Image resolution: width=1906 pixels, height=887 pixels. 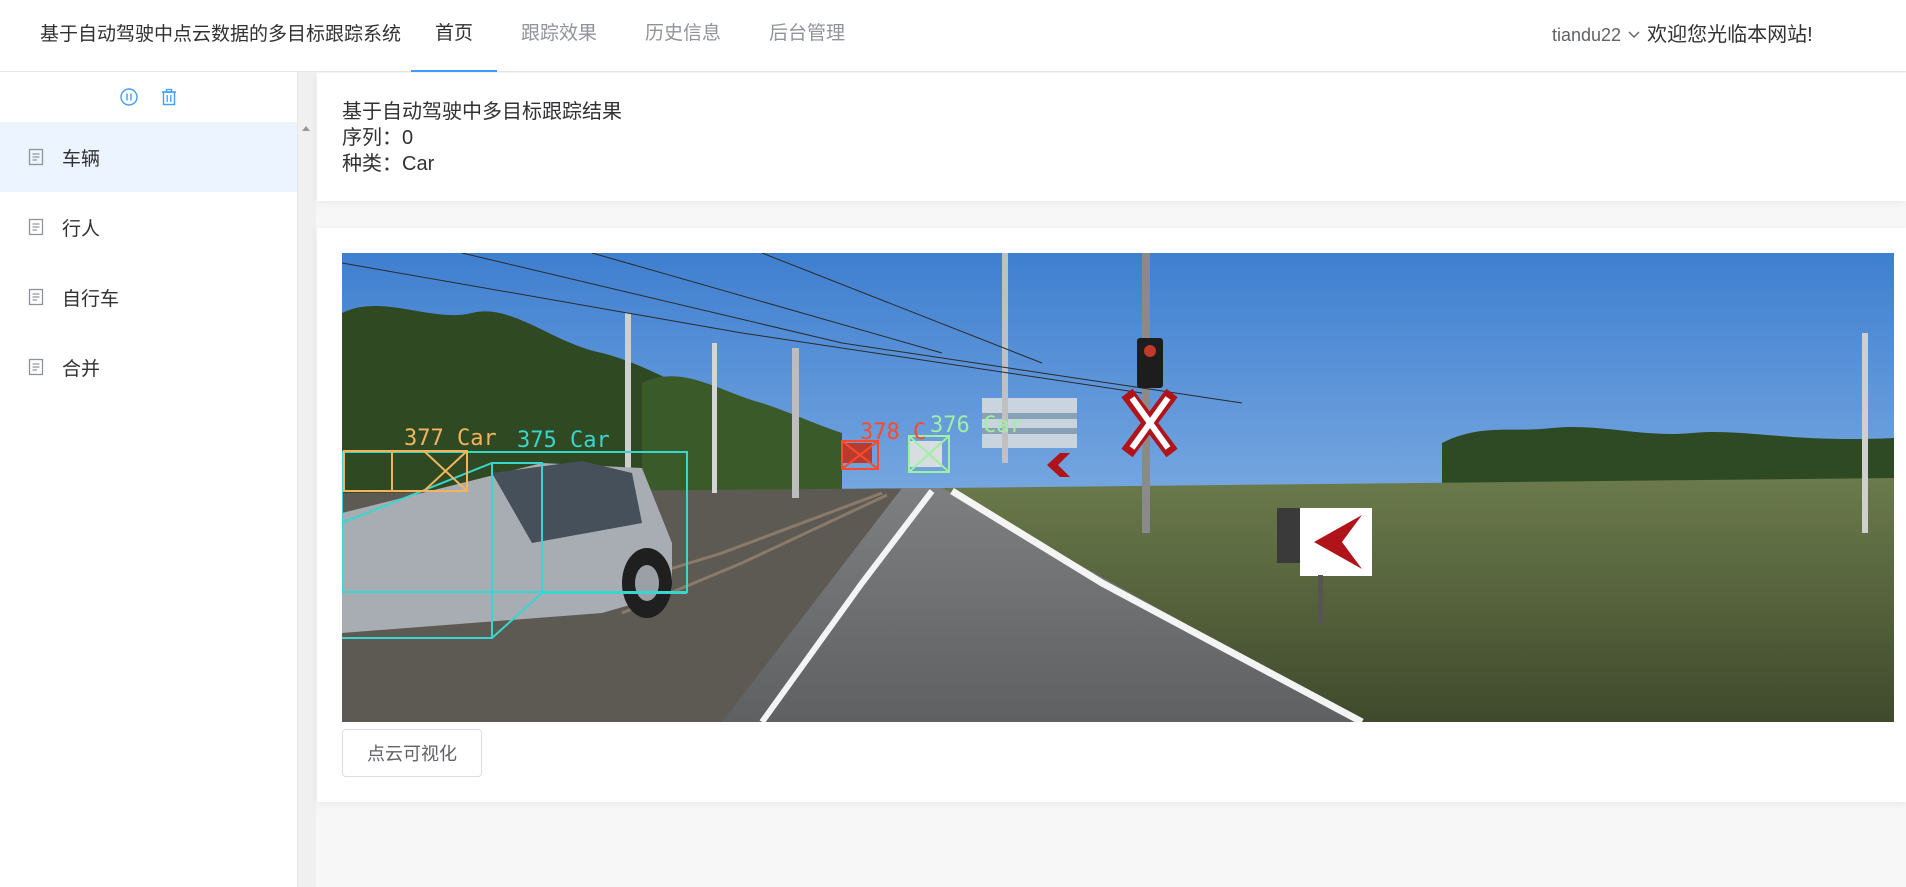 I want to click on track-label-378: 378 C, so click(x=893, y=432).